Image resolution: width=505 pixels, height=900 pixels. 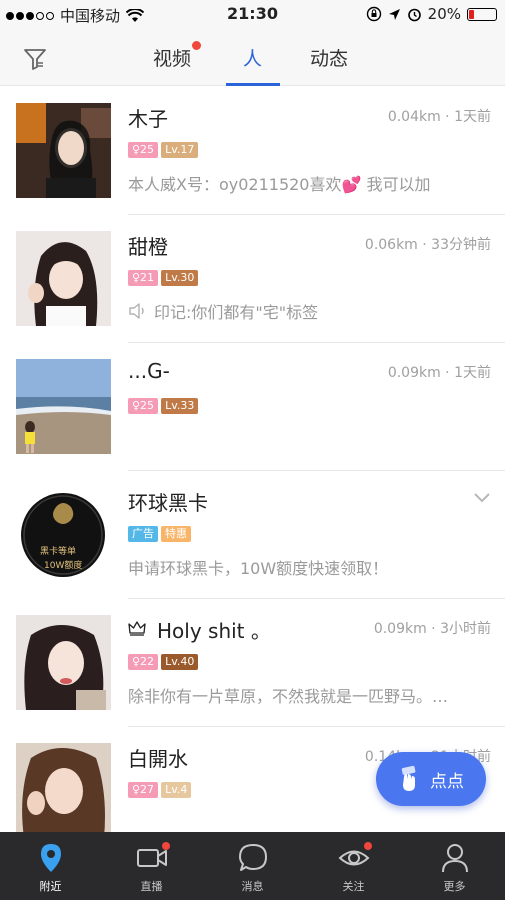 I want to click on top-nav: 视频 人 动态, so click(x=252, y=58).